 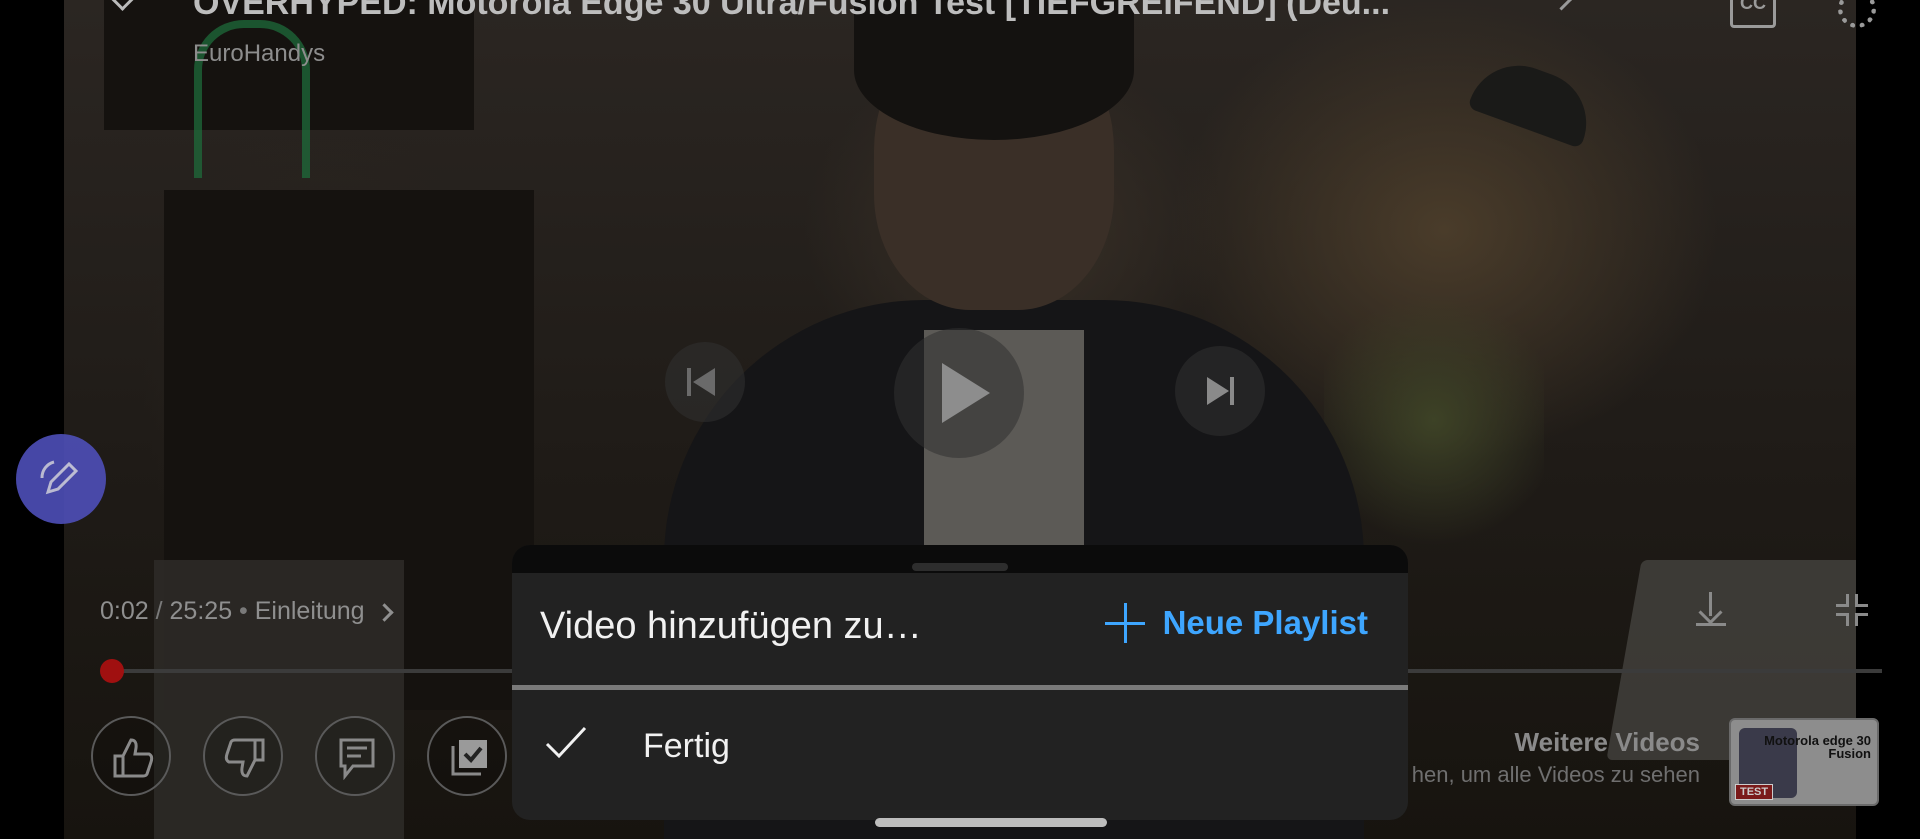 What do you see at coordinates (991, 822) in the screenshot?
I see `home-indicator` at bounding box center [991, 822].